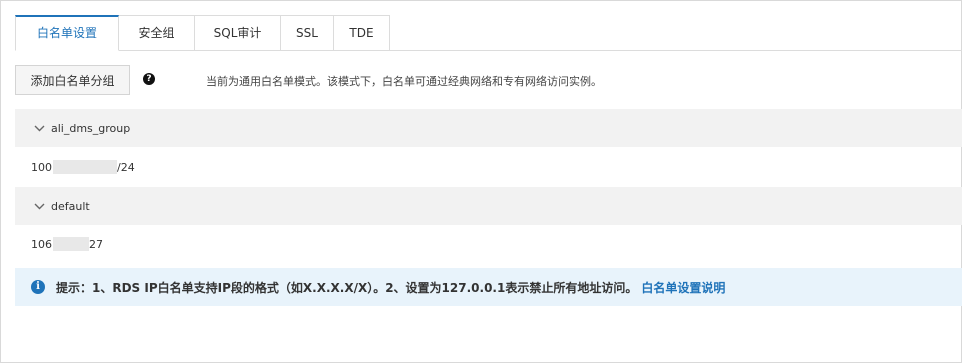 This screenshot has width=962, height=363. What do you see at coordinates (362, 33) in the screenshot?
I see `tab-tde: TDE` at bounding box center [362, 33].